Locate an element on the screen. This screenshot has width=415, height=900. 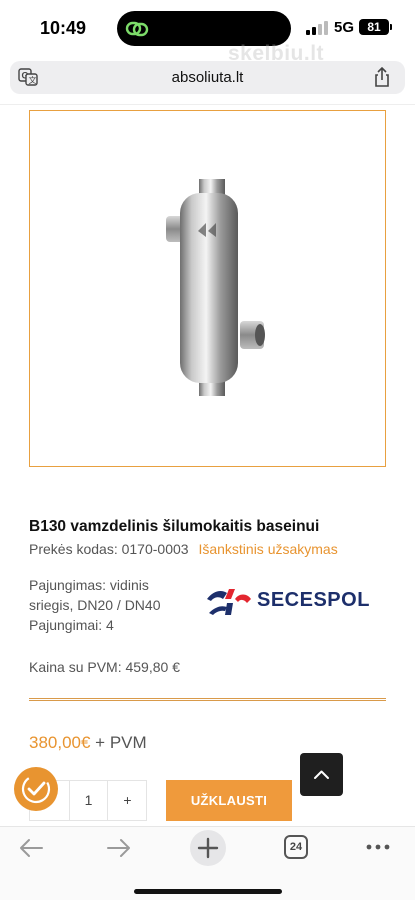
battery-tip is located at coordinates (391, 27).